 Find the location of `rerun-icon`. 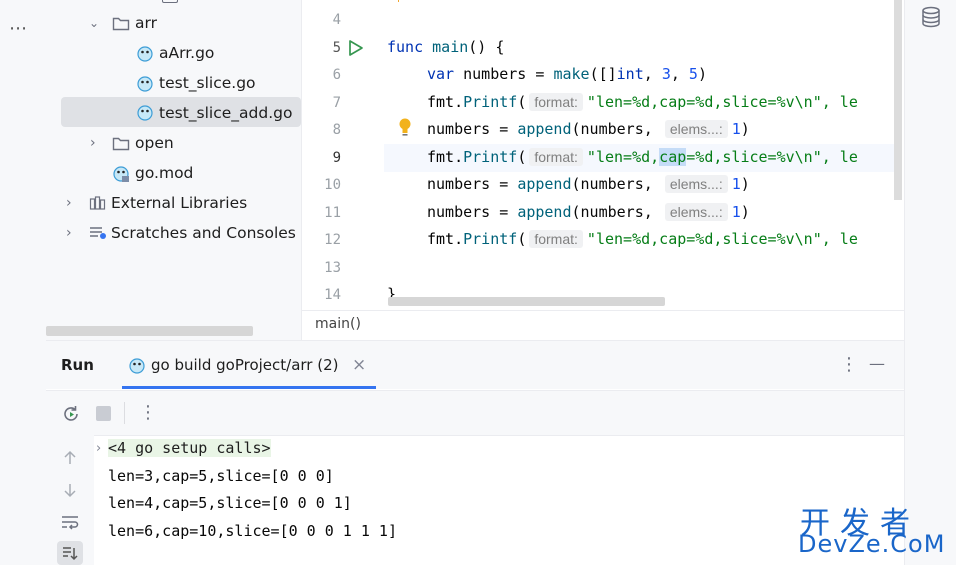

rerun-icon is located at coordinates (71, 414).